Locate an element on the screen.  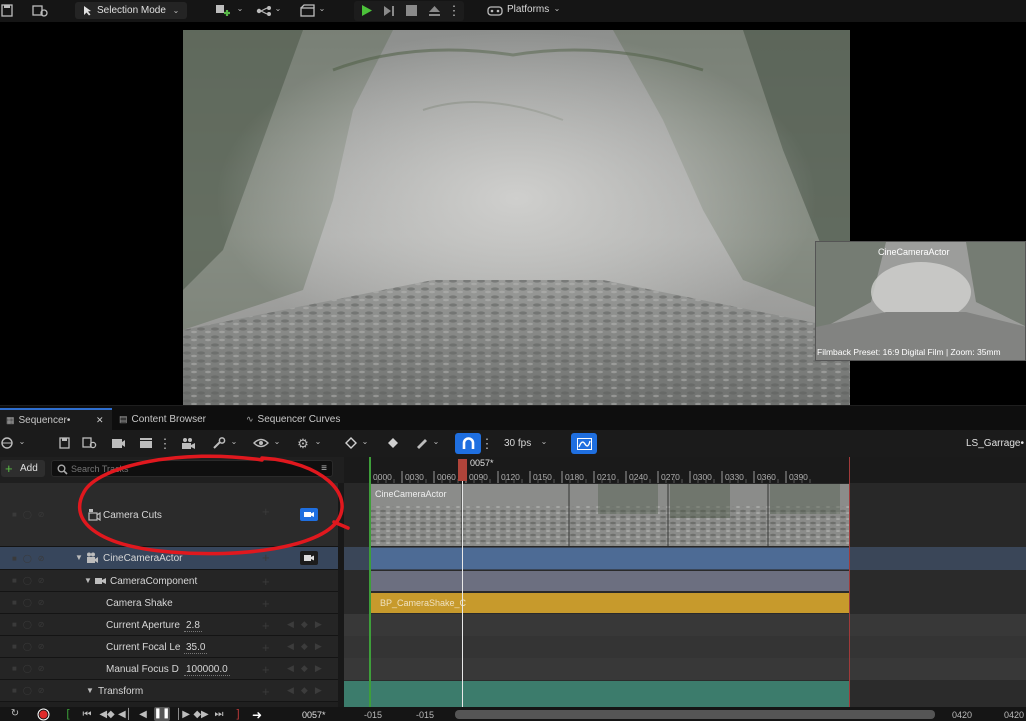
set-end-icon: ] is located at coordinates (238, 714).